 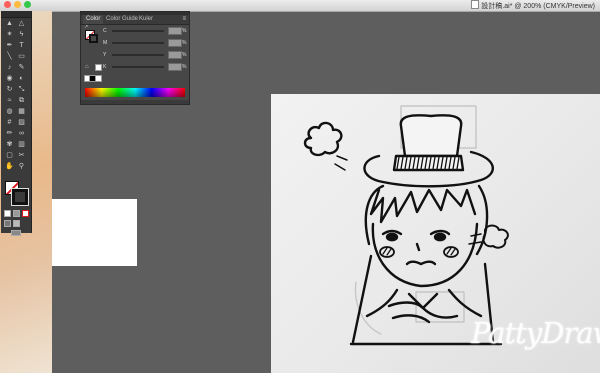 What do you see at coordinates (135, 92) in the screenshot?
I see `color-spectrum-bar` at bounding box center [135, 92].